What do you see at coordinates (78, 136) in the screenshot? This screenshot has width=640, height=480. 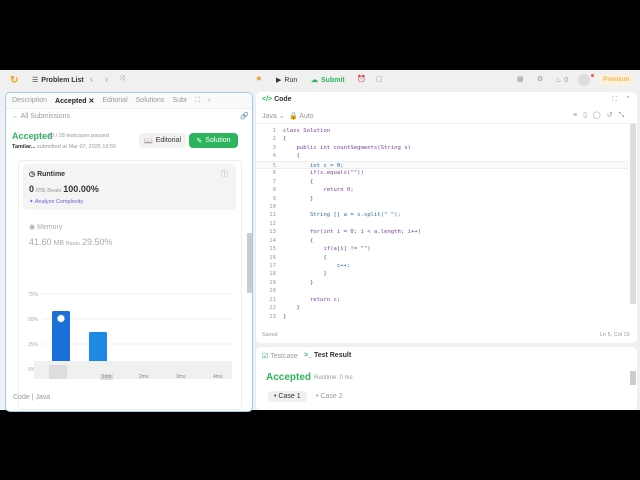 I see `testcases-passed: 28 / 28 testcases passed` at bounding box center [78, 136].